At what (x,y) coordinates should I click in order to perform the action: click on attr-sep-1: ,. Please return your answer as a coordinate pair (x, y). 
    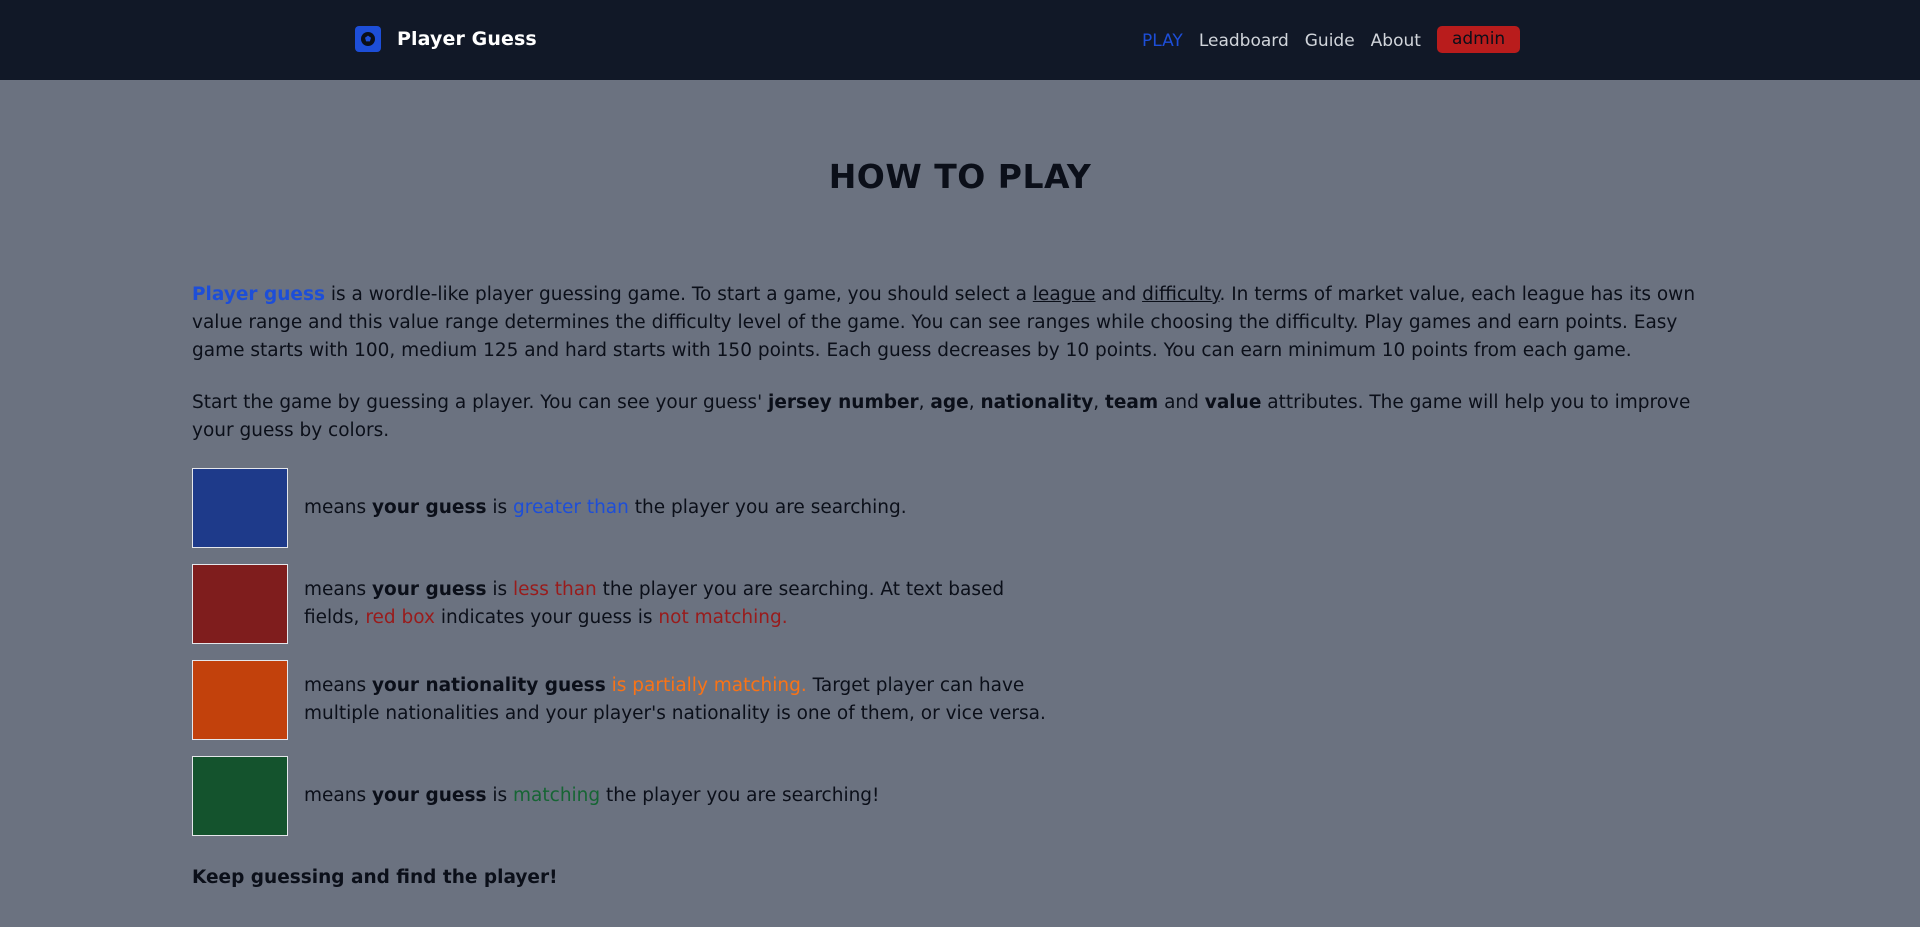
    Looking at the image, I should click on (924, 402).